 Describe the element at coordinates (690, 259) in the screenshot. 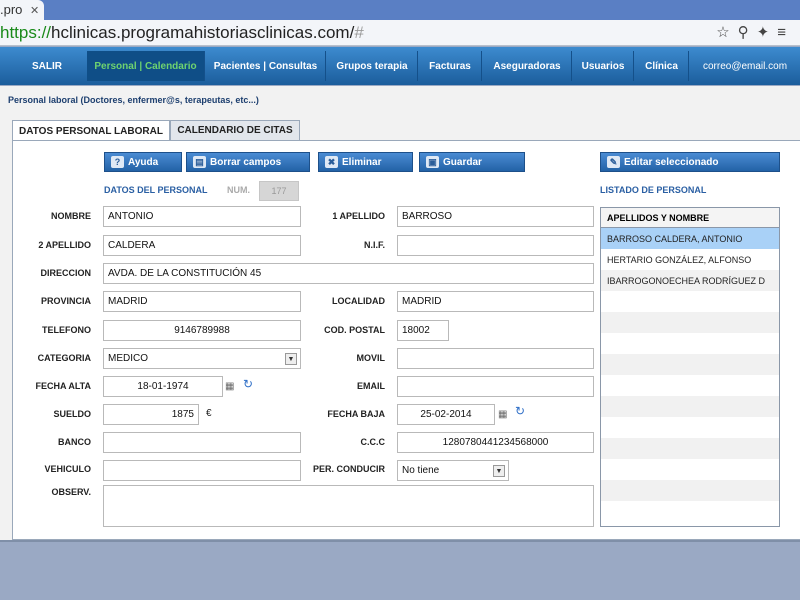

I see `list-item: HERTARIO GONZÁLEZ, ALFONSO` at that location.